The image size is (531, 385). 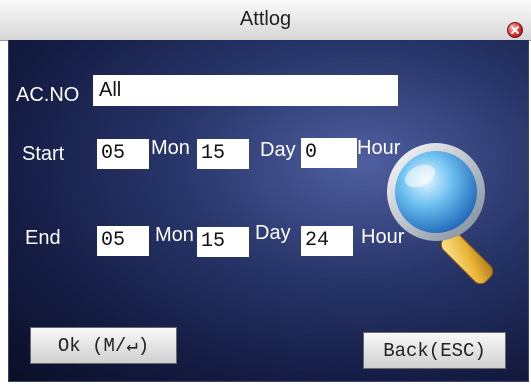 What do you see at coordinates (223, 154) in the screenshot?
I see `start-day-input: 15` at bounding box center [223, 154].